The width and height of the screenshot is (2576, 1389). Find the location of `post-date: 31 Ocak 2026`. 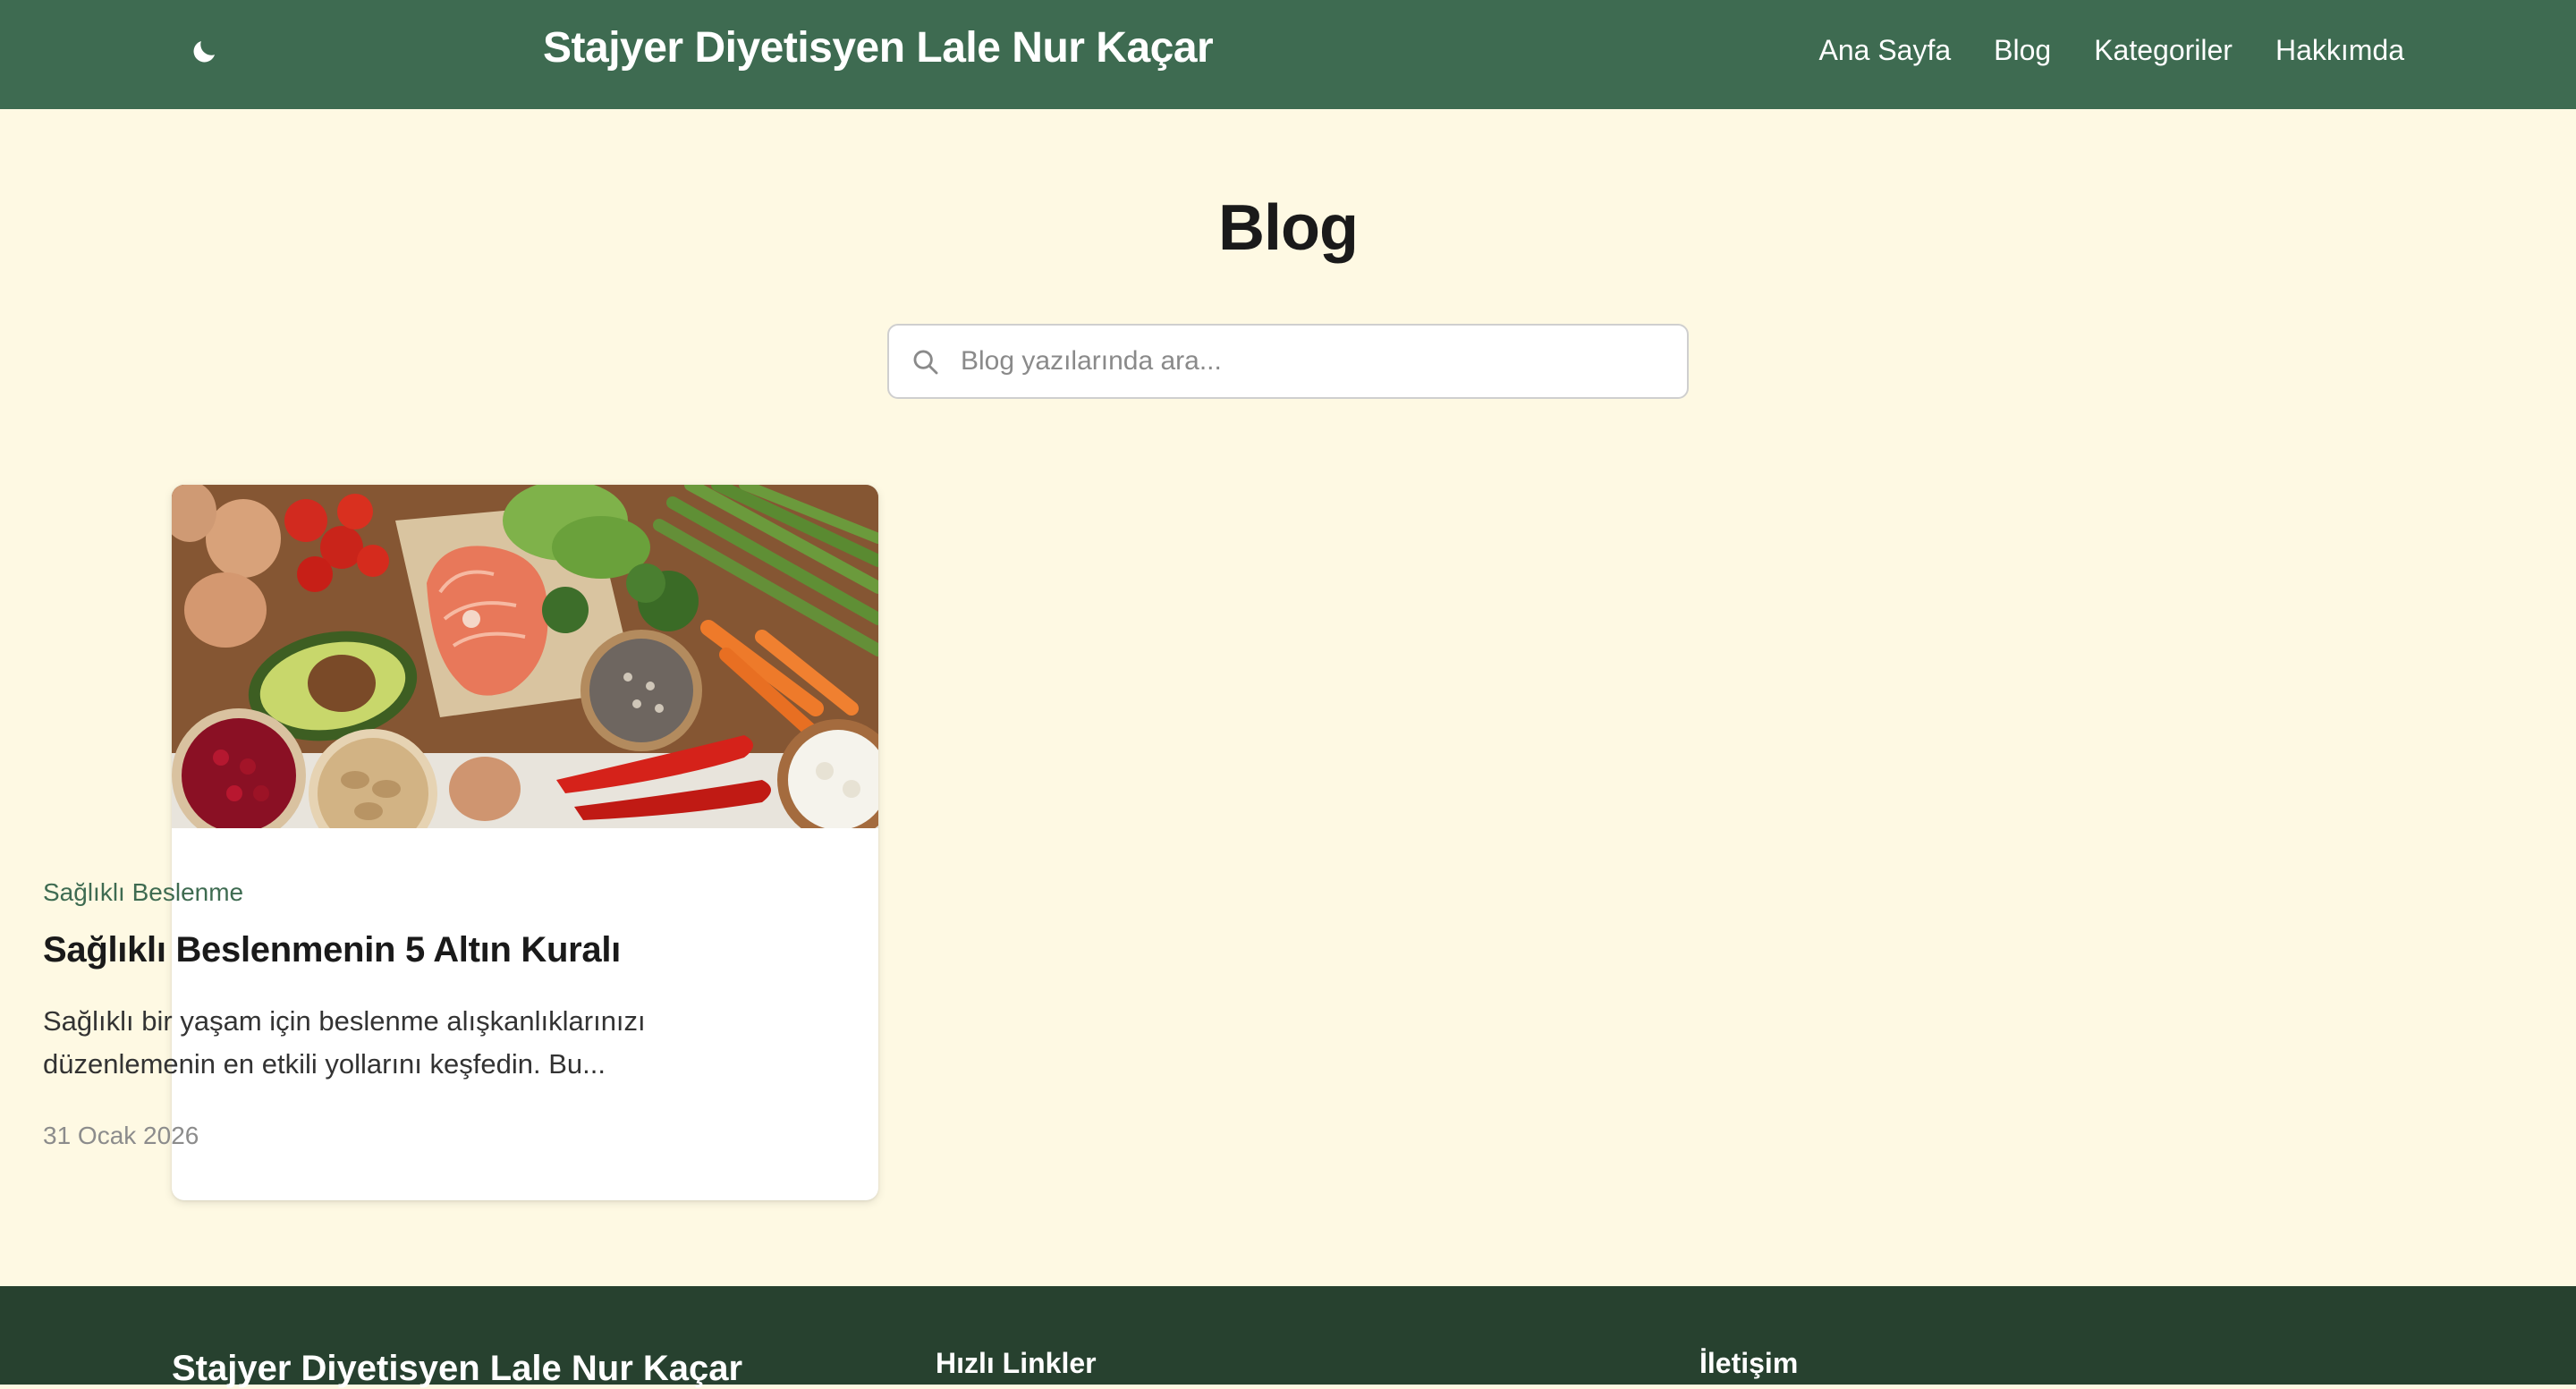

post-date: 31 Ocak 2026 is located at coordinates (121, 1135).